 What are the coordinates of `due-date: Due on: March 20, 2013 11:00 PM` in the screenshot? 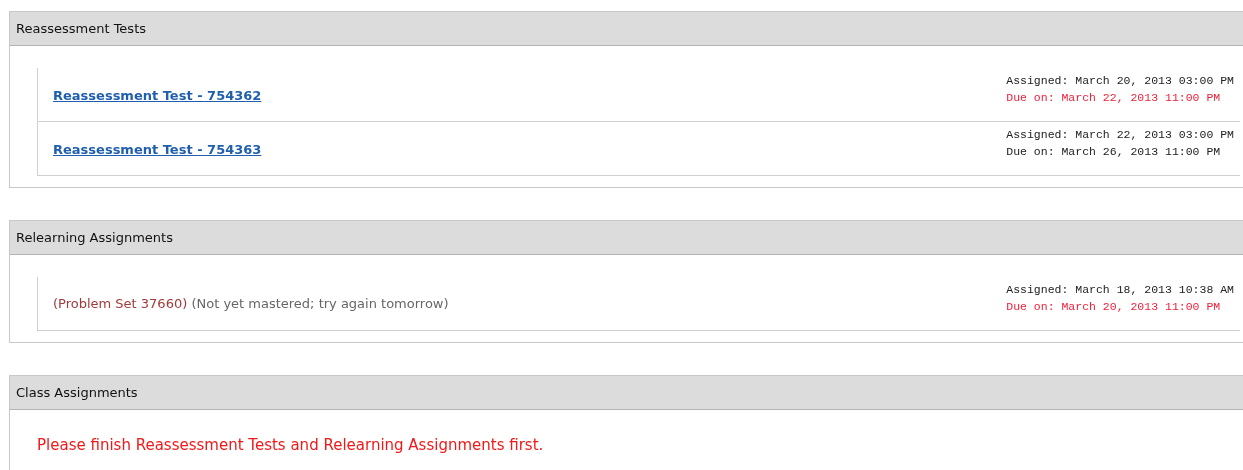 It's located at (1114, 306).